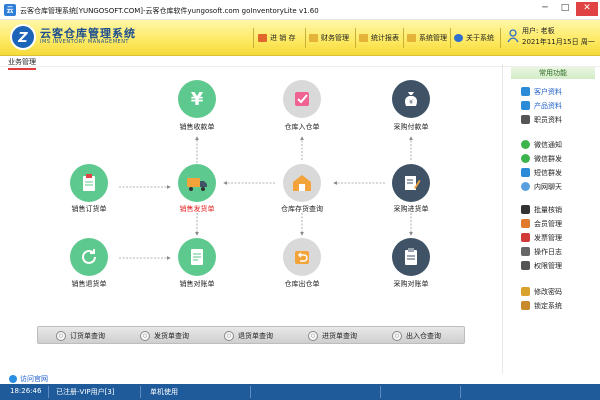 Image resolution: width=600 pixels, height=400 pixels. I want to click on chat-icon, so click(525, 186).